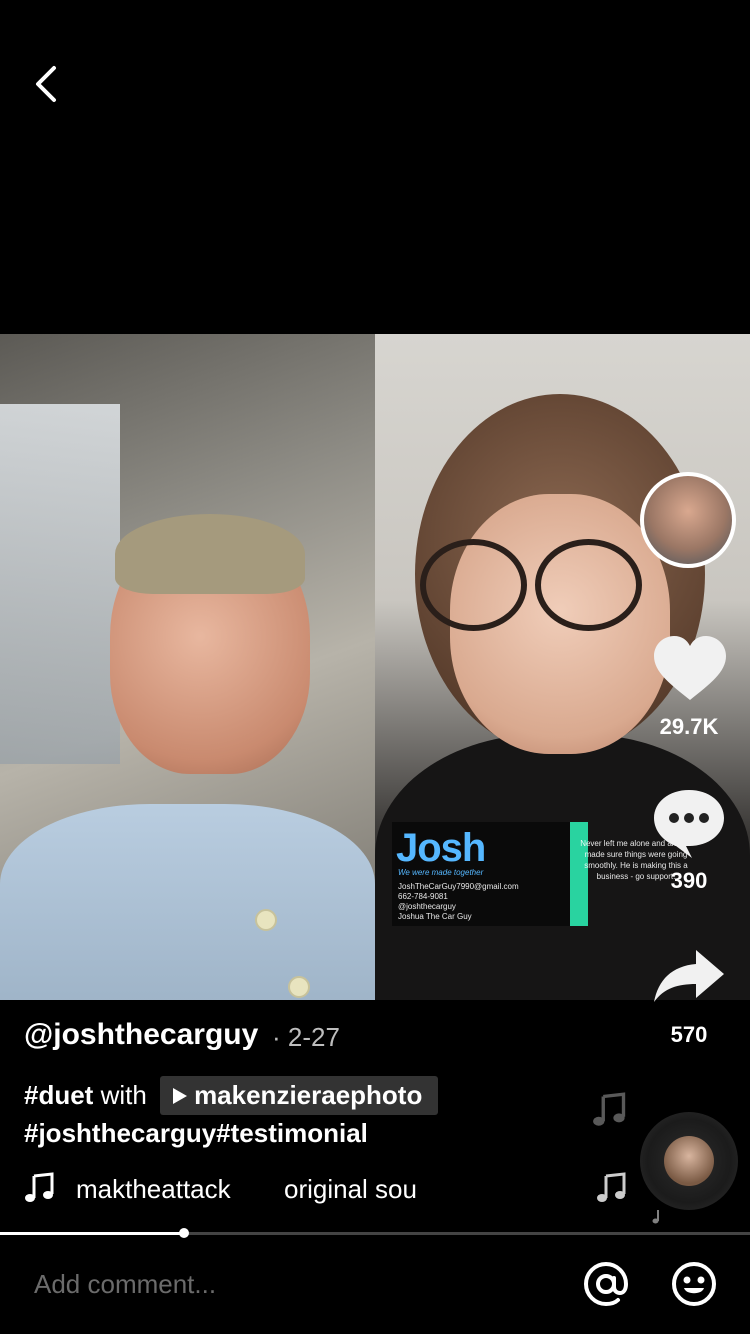  What do you see at coordinates (196, 1133) in the screenshot?
I see `post-hashtags: #joshthecarguy#testimonial` at bounding box center [196, 1133].